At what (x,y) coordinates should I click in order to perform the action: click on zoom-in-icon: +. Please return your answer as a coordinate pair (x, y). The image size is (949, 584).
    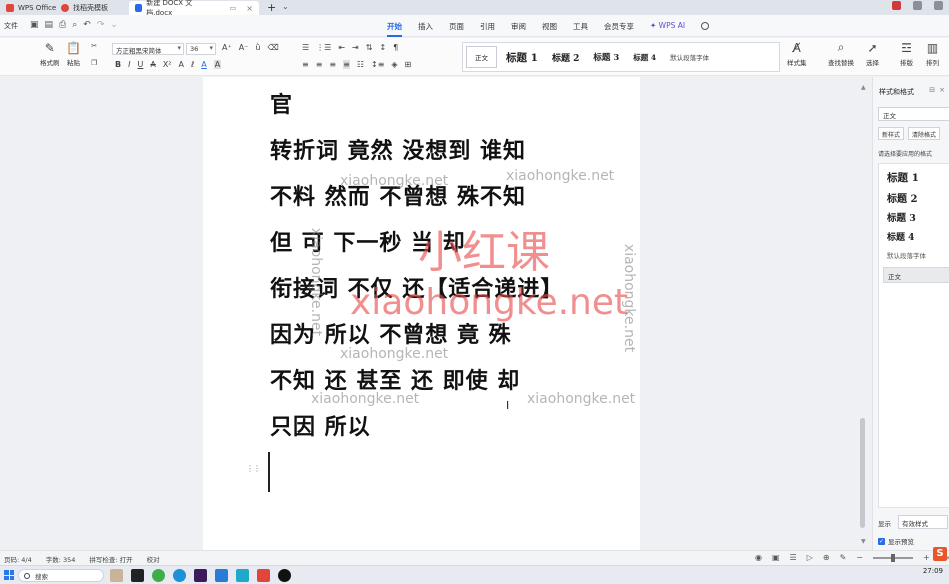
    Looking at the image, I should click on (926, 557).